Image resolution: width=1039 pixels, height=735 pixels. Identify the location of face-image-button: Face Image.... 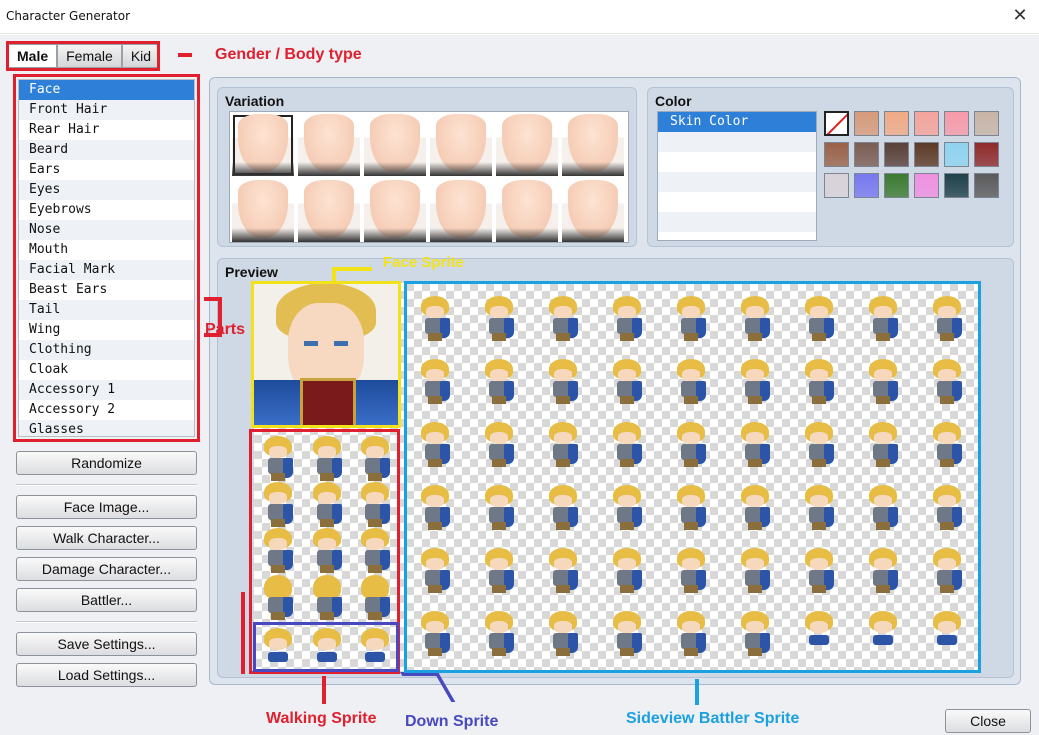
(106, 507).